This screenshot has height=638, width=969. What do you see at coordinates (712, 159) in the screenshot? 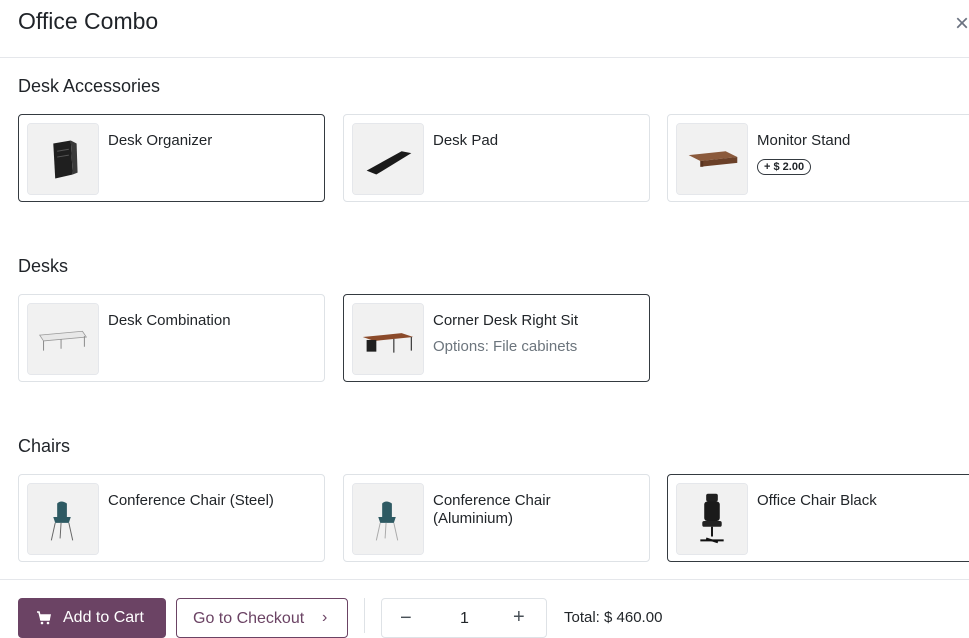
I see `monitor-stand-image` at bounding box center [712, 159].